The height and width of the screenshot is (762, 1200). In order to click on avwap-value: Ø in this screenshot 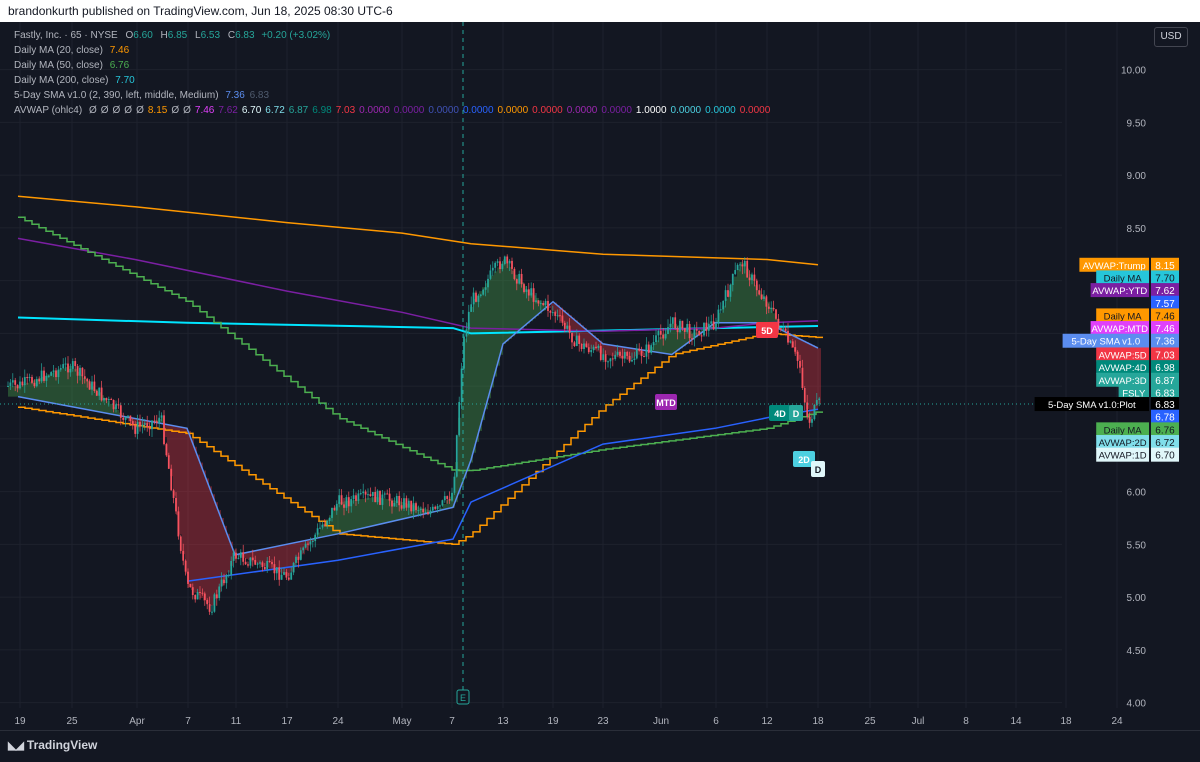, I will do `click(117, 110)`.